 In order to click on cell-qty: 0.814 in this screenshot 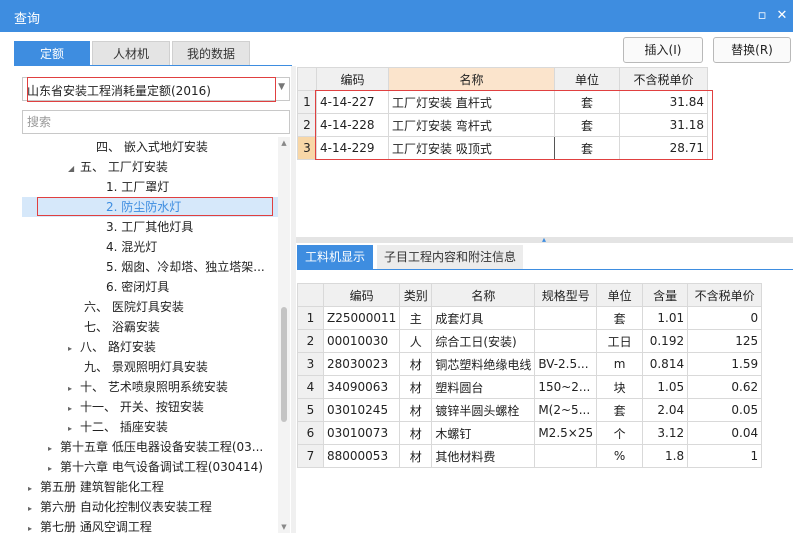, I will do `click(665, 364)`.